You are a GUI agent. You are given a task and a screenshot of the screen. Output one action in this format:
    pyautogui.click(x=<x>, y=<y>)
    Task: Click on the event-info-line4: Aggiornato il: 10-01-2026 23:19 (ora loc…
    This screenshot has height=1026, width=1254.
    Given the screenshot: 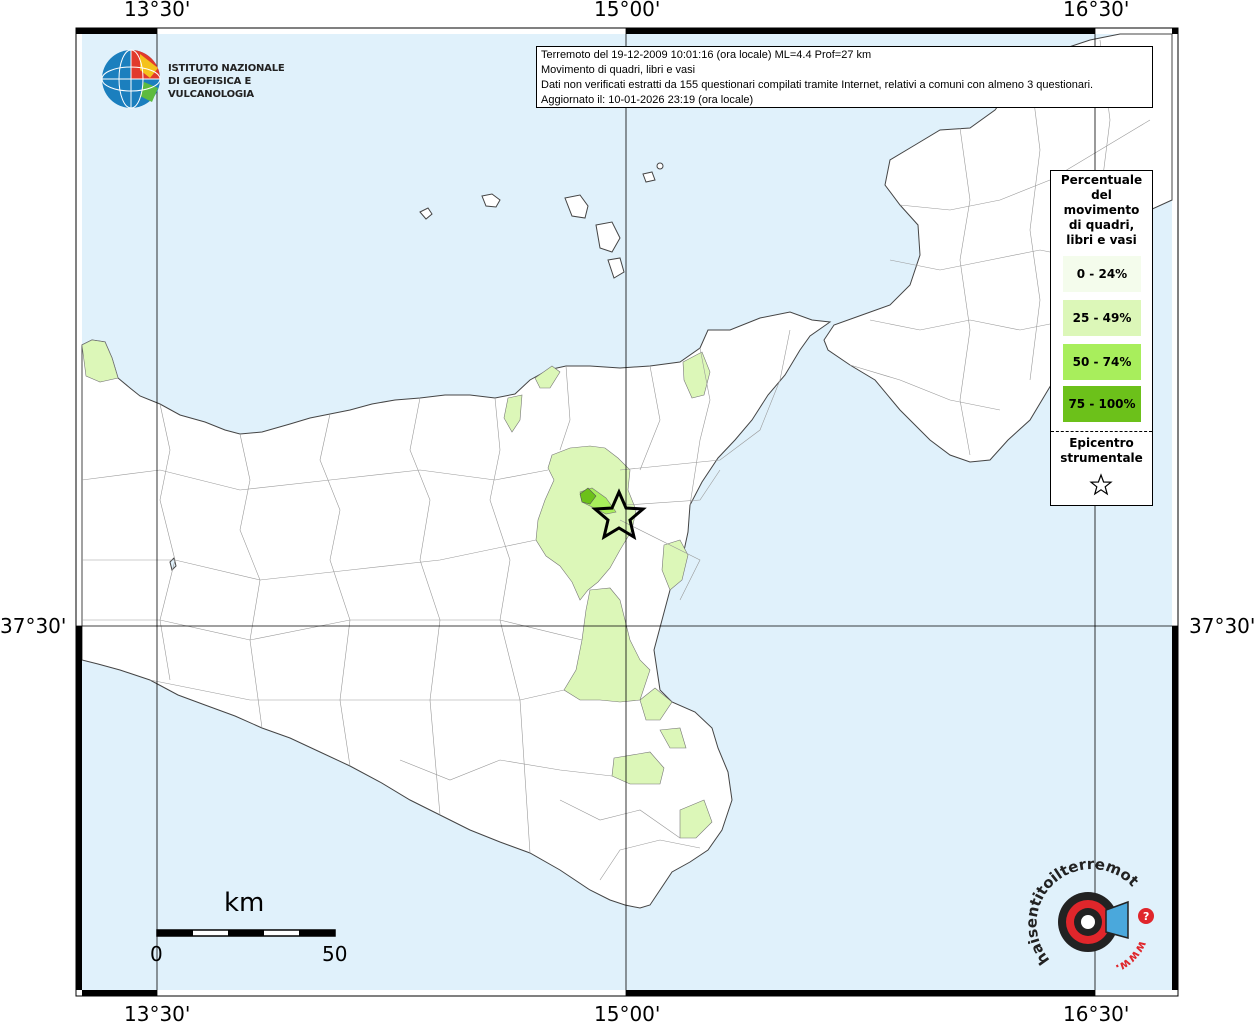 What is the action you would take?
    pyautogui.click(x=647, y=100)
    